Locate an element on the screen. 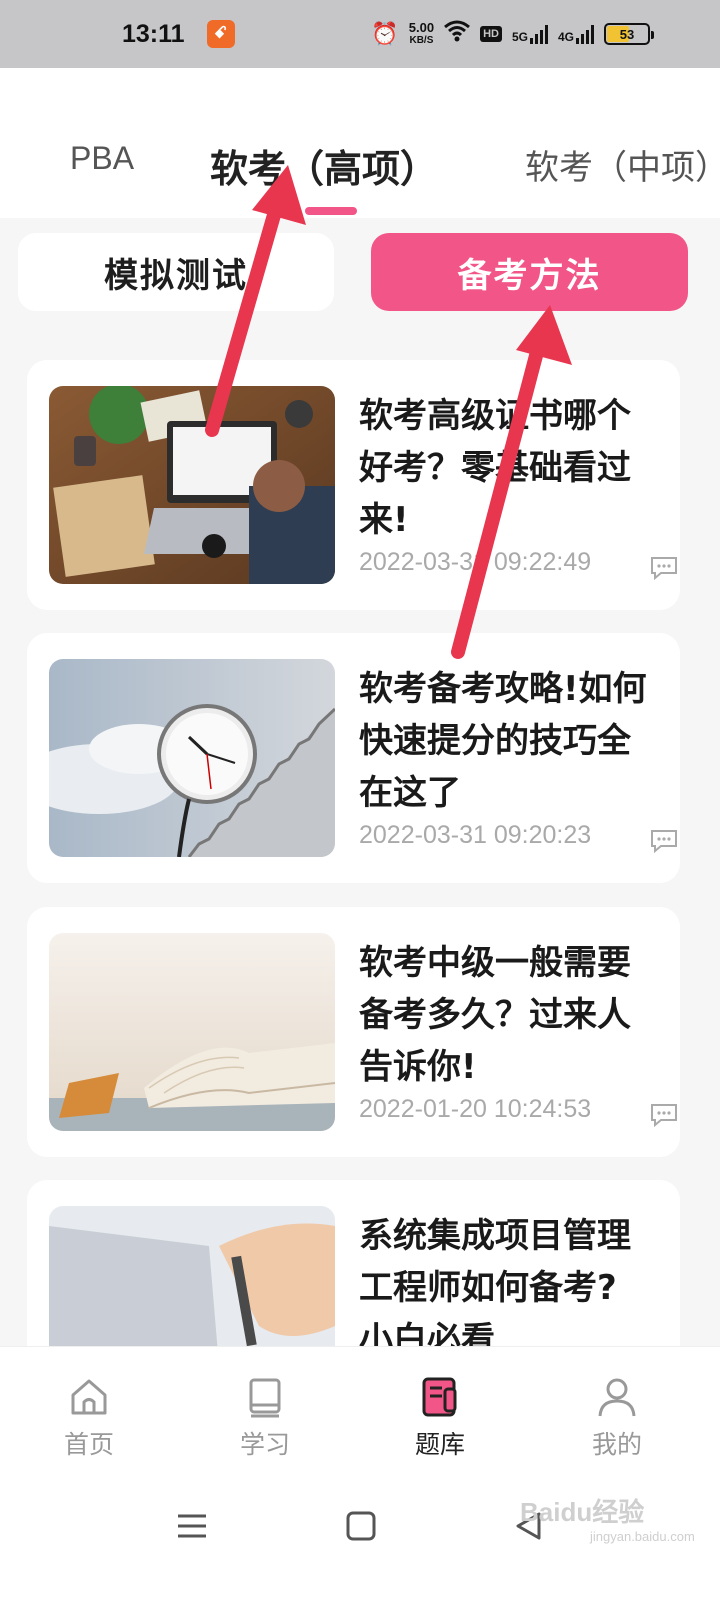  nav-home: 首页 is located at coordinates (89, 1418).